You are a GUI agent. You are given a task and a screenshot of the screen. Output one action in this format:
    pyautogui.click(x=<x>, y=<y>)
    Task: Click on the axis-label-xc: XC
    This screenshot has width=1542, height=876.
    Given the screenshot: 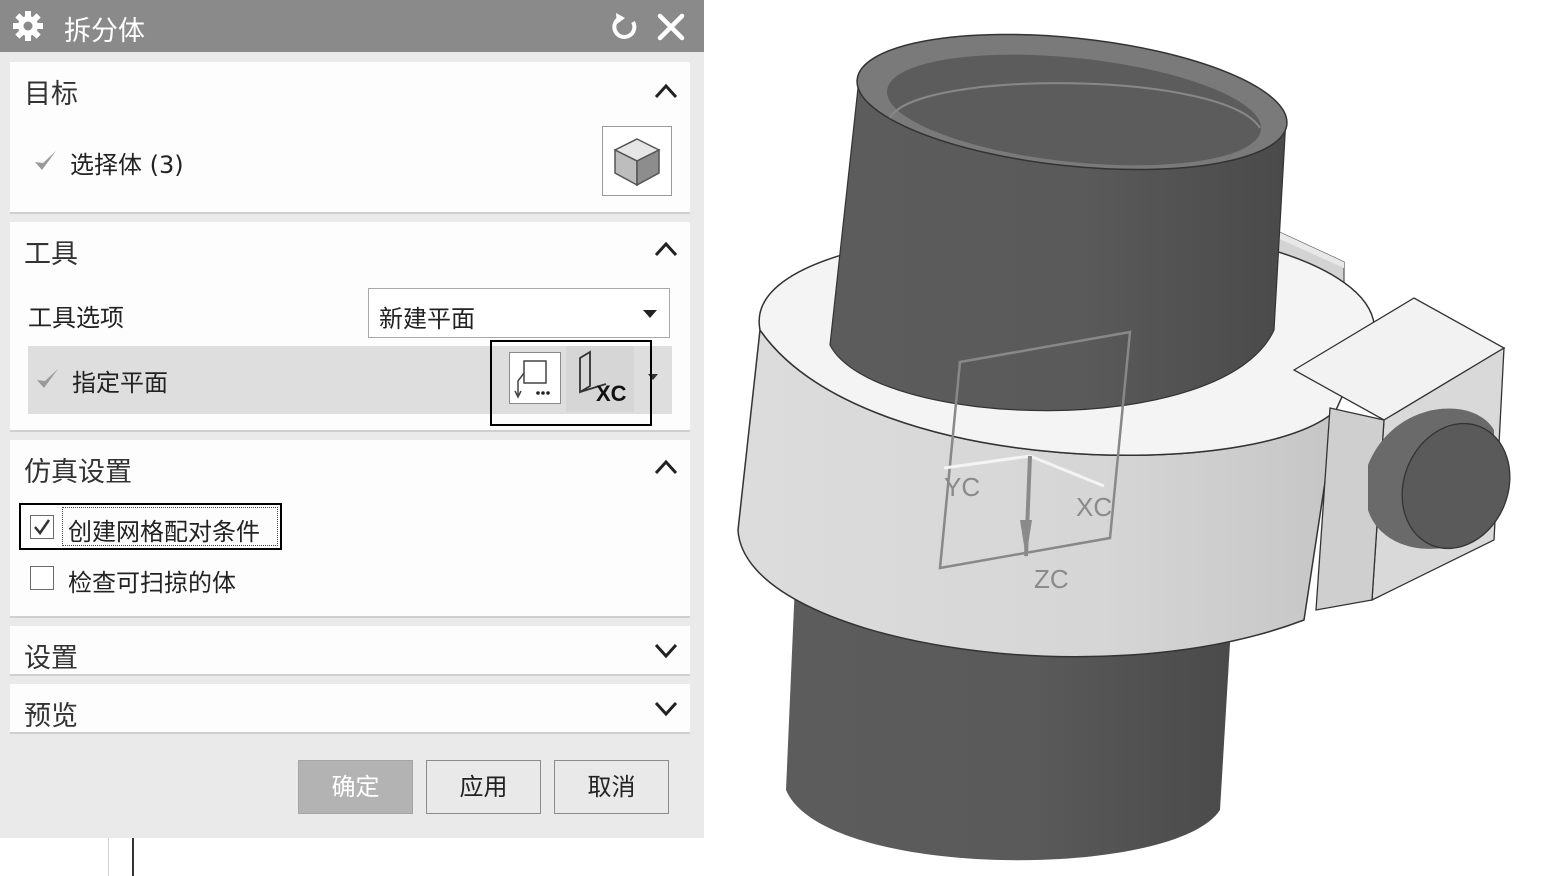 What is the action you would take?
    pyautogui.click(x=1094, y=507)
    